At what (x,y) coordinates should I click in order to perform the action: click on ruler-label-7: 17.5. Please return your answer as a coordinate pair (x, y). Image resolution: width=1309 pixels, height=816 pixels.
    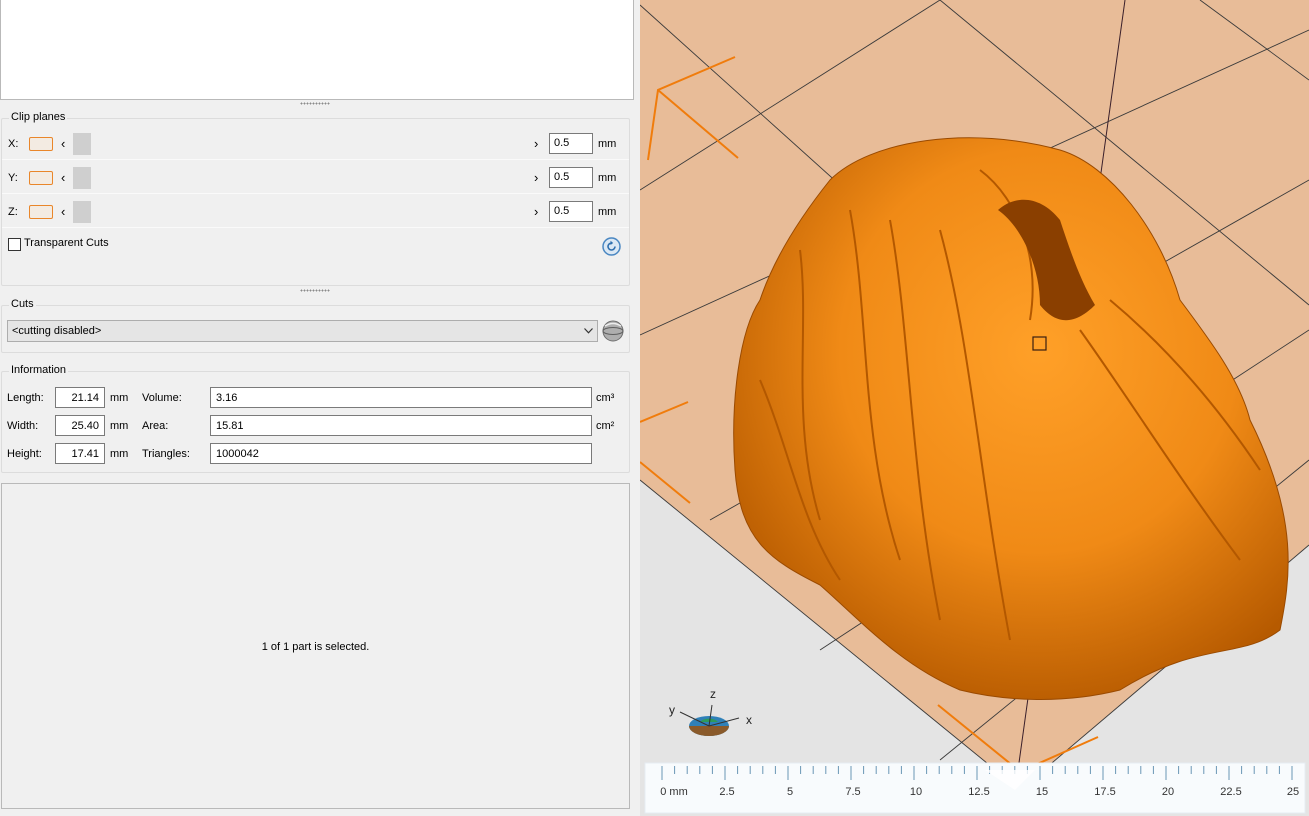
    Looking at the image, I should click on (1104, 792).